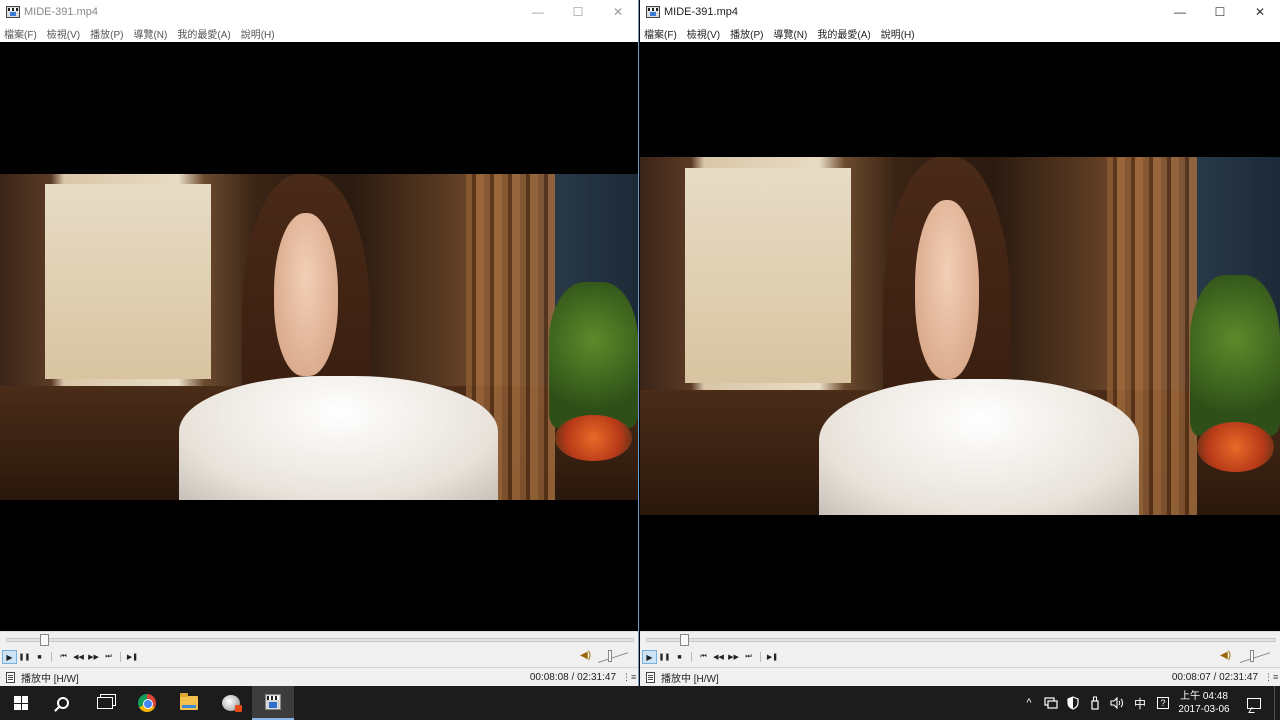 The image size is (1280, 720). Describe the element at coordinates (1117, 703) in the screenshot. I see `volume-icon` at that location.